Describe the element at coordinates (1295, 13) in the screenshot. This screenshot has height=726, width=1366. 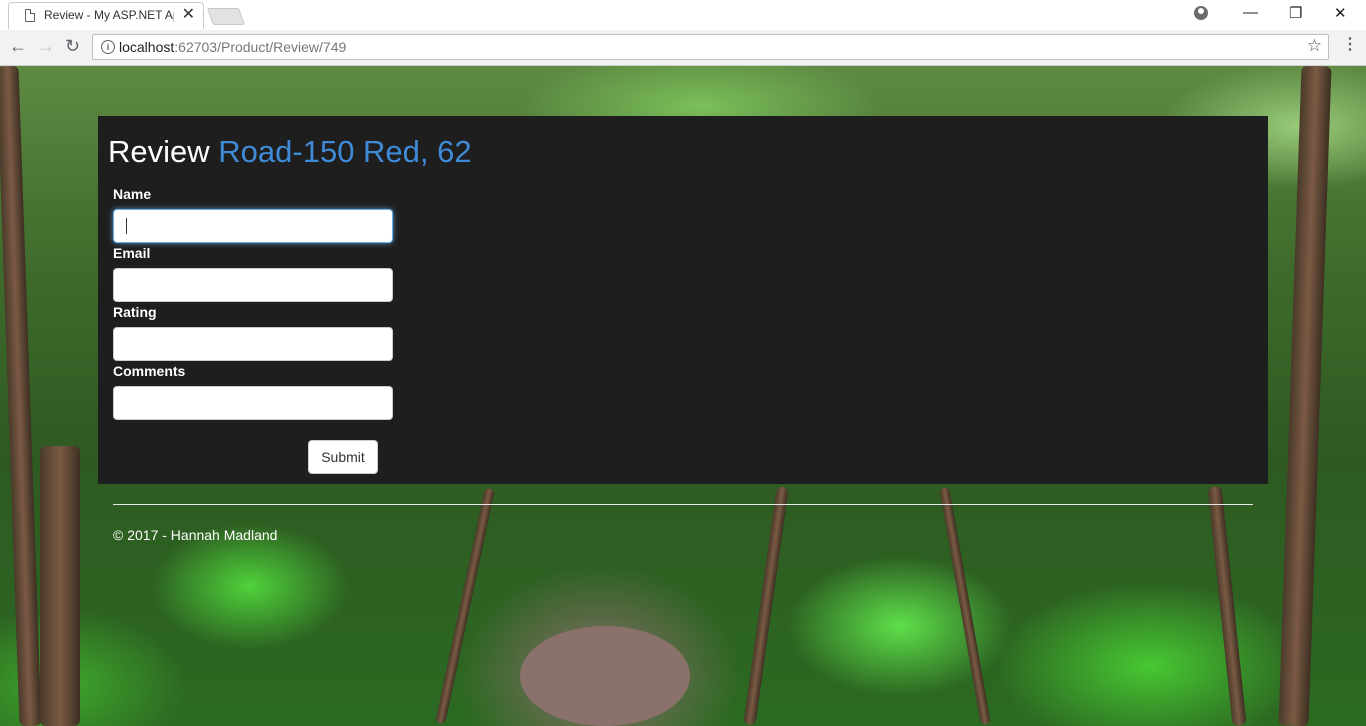
I see `restore-button: ❐` at that location.